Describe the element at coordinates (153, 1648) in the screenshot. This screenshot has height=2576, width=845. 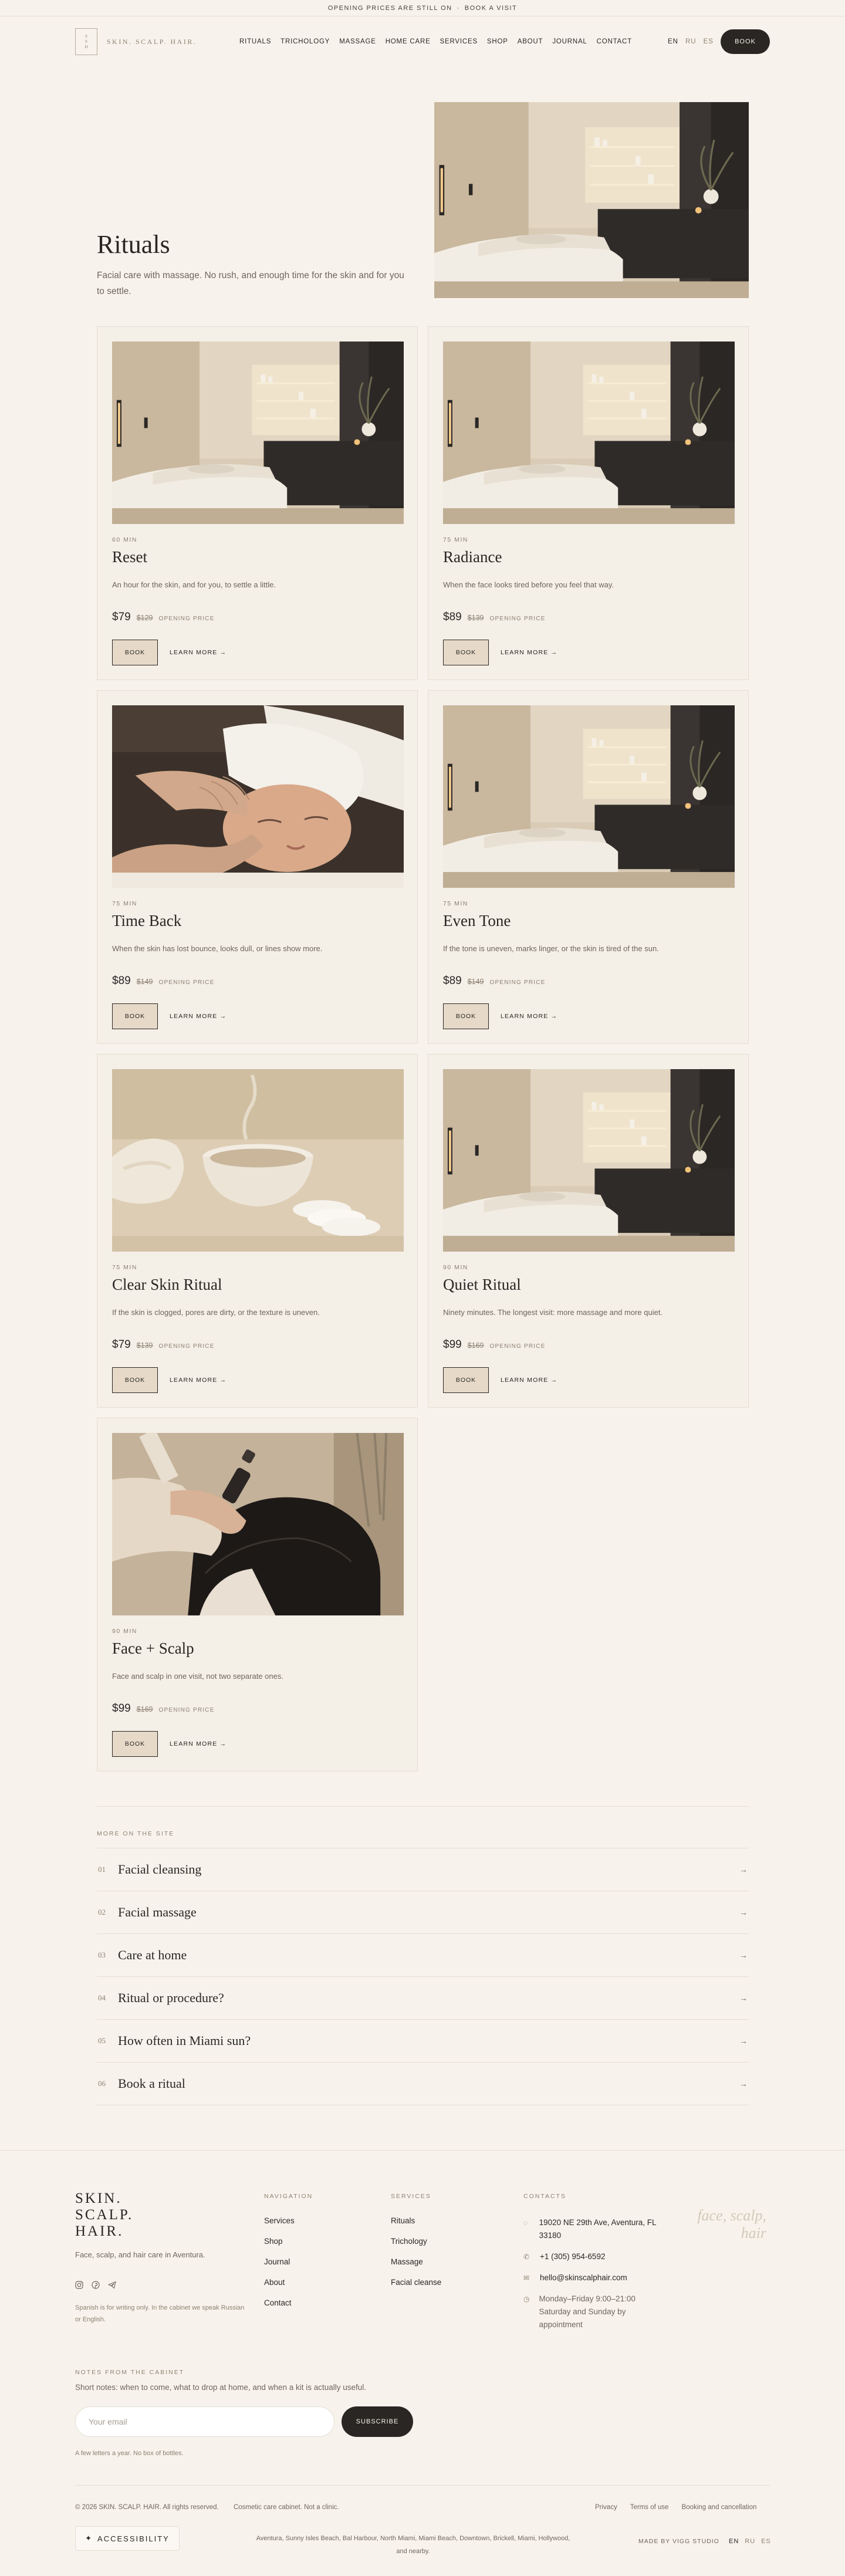
I see `ritual-title: Face + Scalp` at that location.